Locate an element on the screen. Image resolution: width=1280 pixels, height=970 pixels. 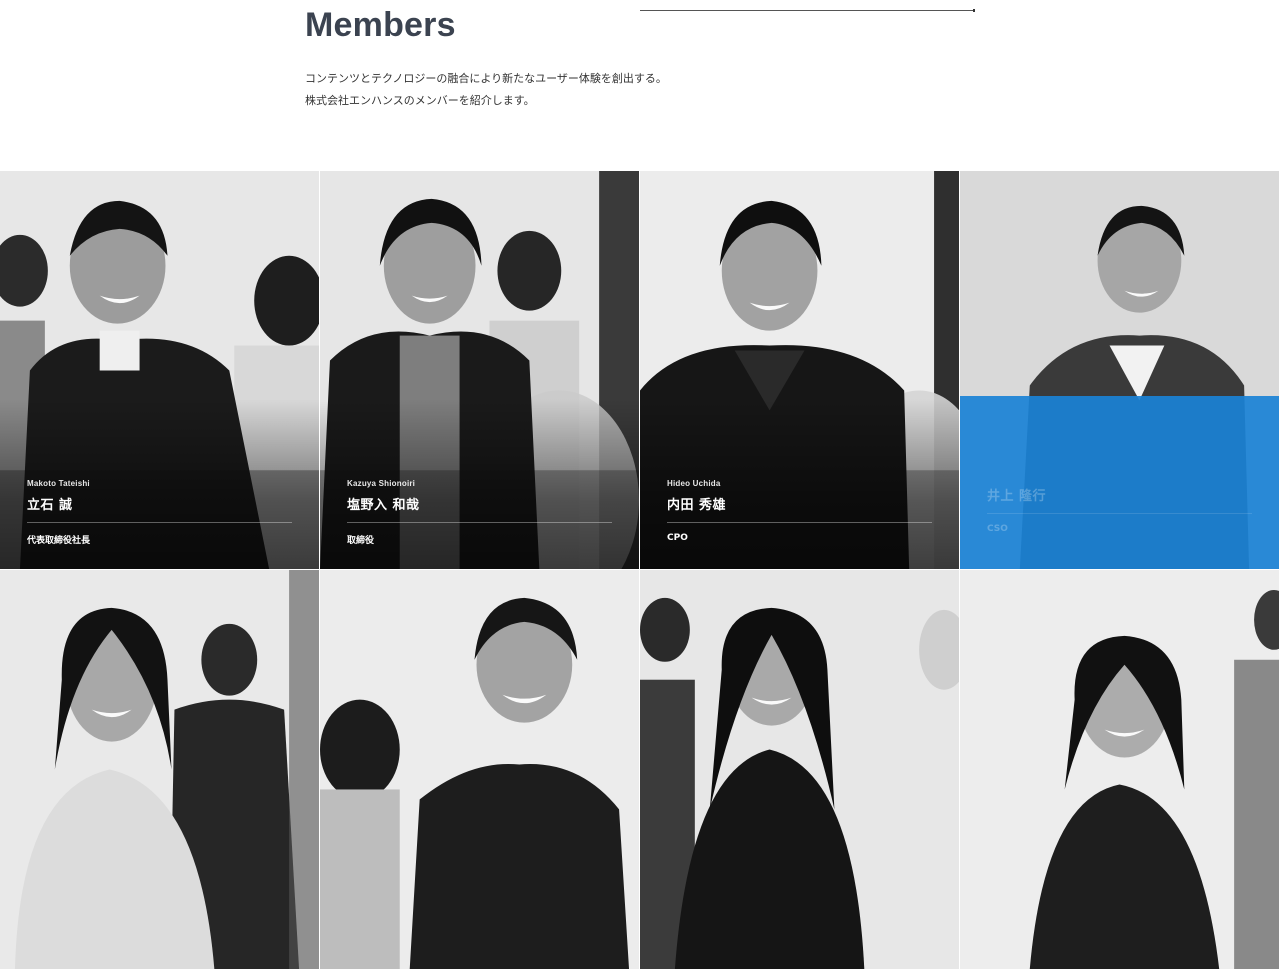
member-card-tateishi: Makoto Tateishi 立石 誠 代表取締役社長 is located at coordinates (160, 370).